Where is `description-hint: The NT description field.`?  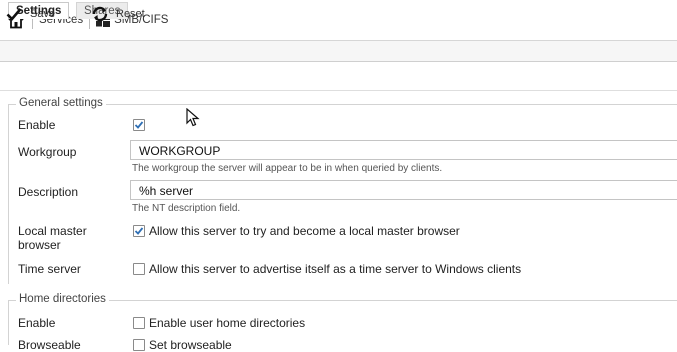 description-hint: The NT description field. is located at coordinates (186, 208).